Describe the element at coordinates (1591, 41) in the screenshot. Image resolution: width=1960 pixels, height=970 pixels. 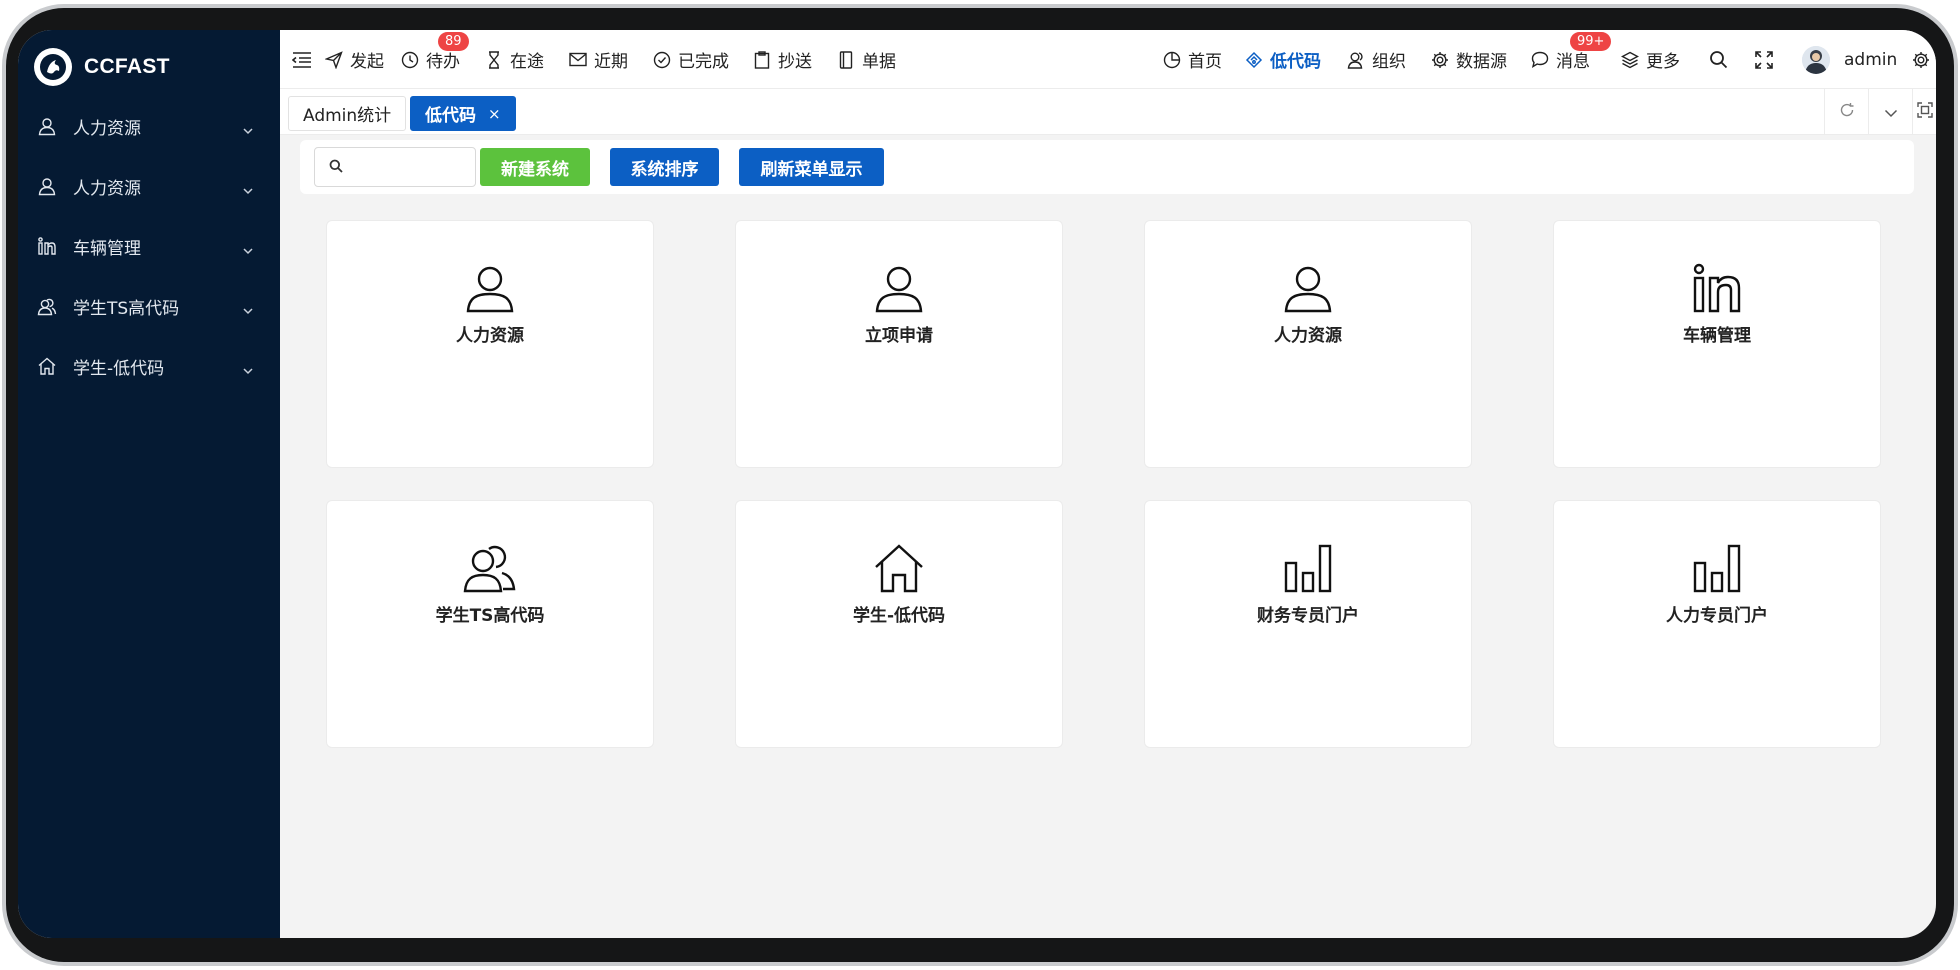
I see `message-count-badge: 99+` at that location.